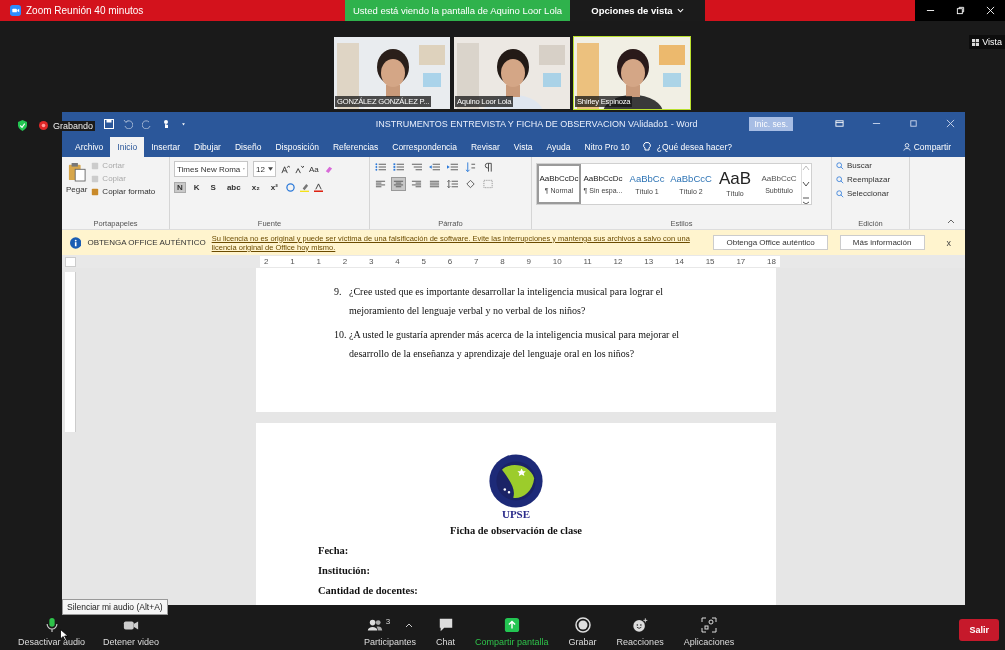 This screenshot has height=650, width=1005. Describe the element at coordinates (248, 147) in the screenshot. I see `ribbon-tab: Diseño` at that location.